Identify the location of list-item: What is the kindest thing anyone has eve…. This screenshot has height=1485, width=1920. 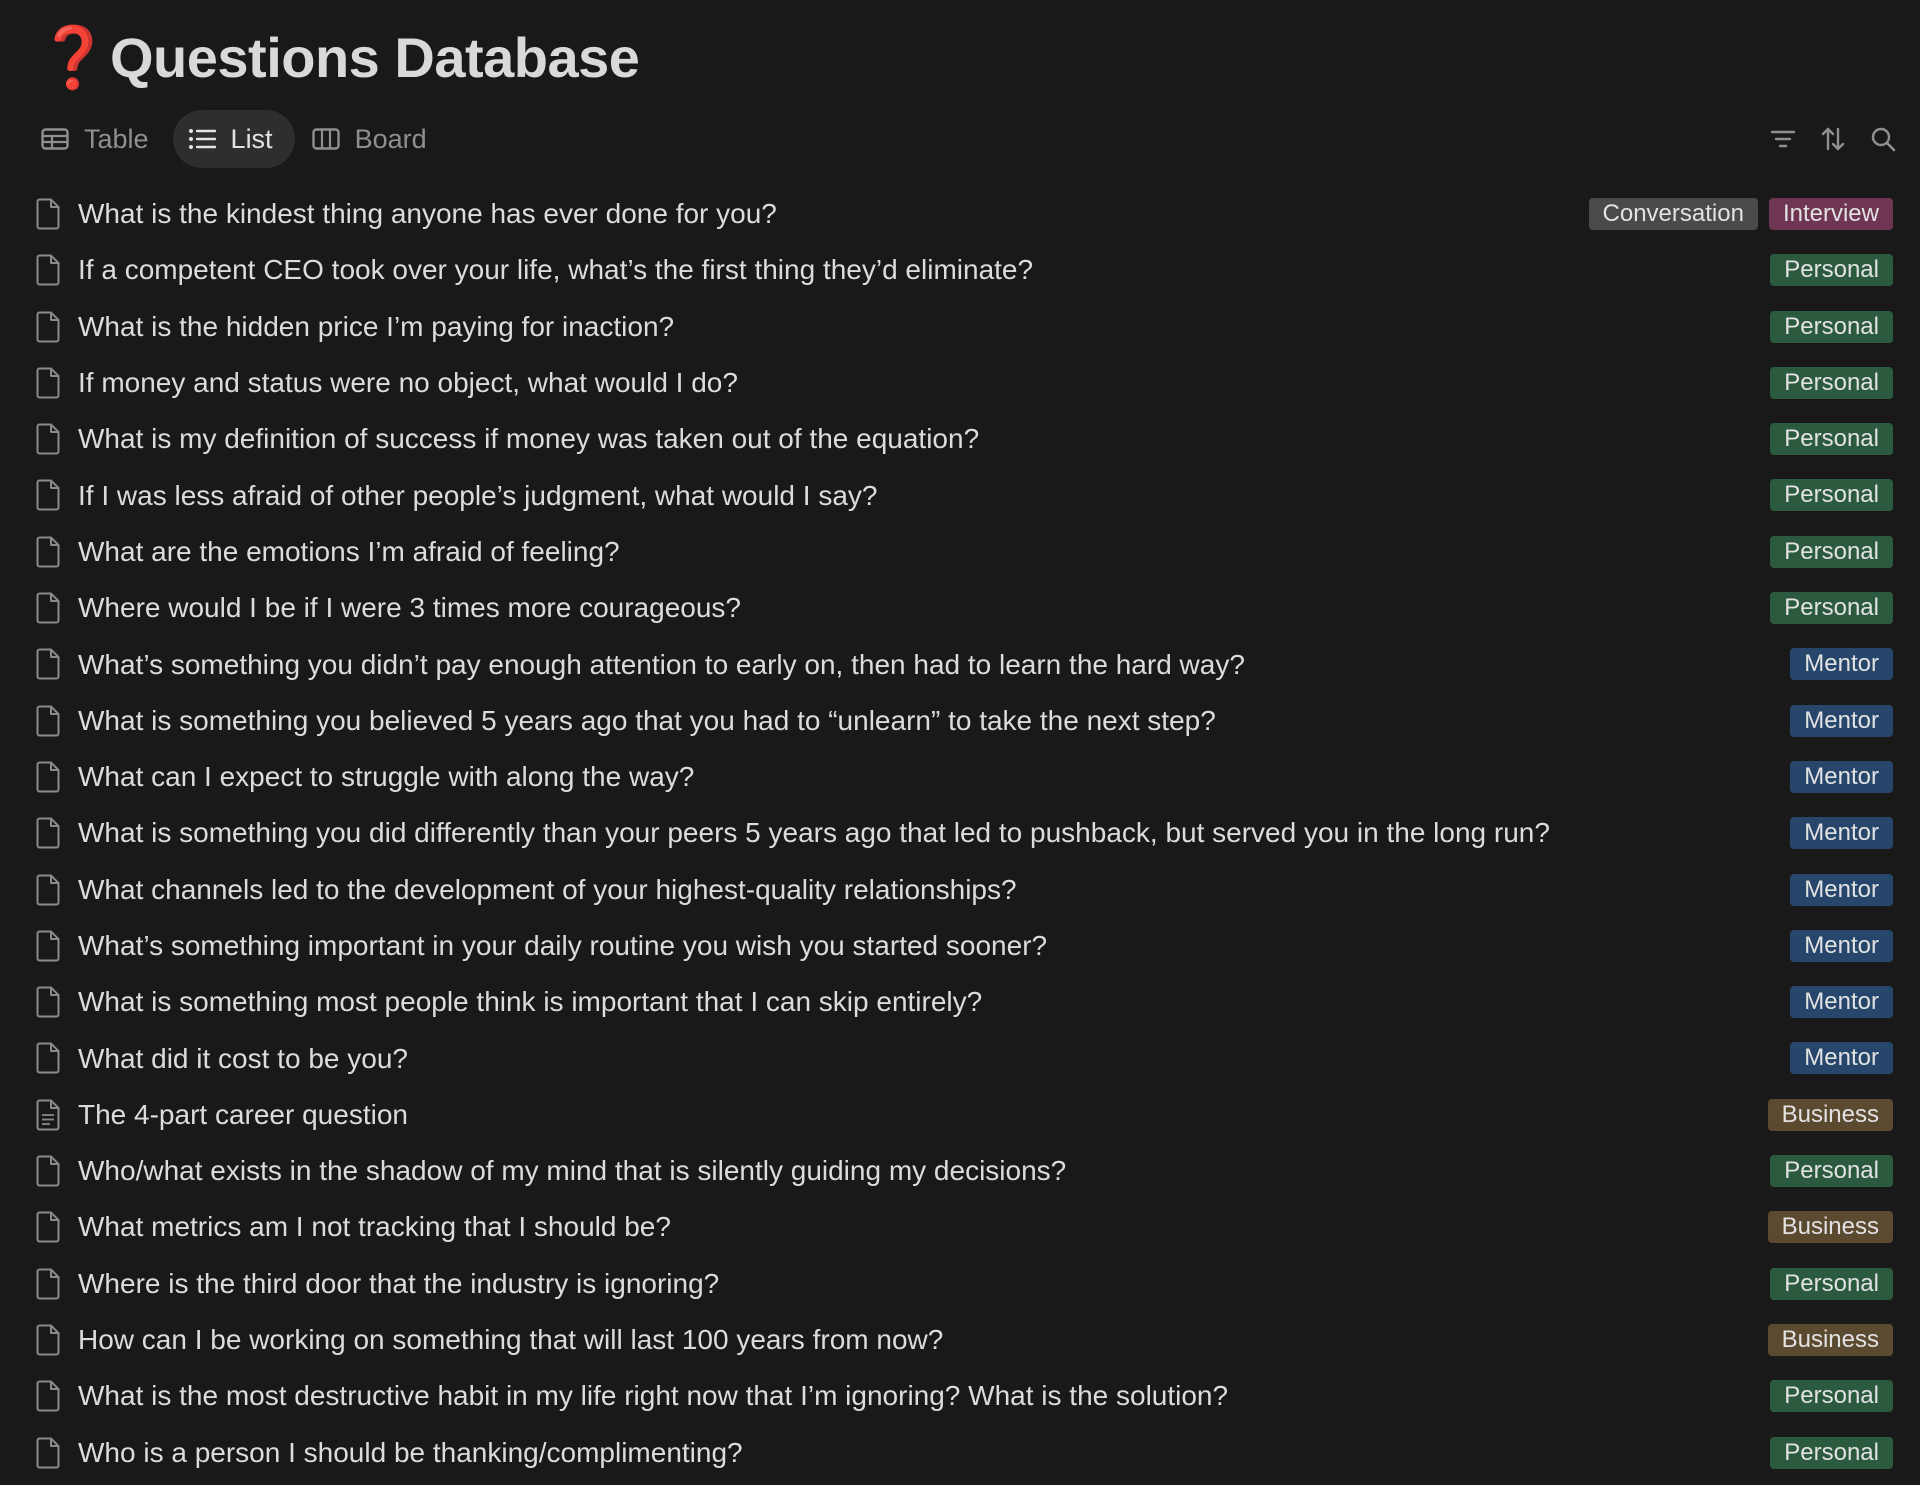
(960, 214).